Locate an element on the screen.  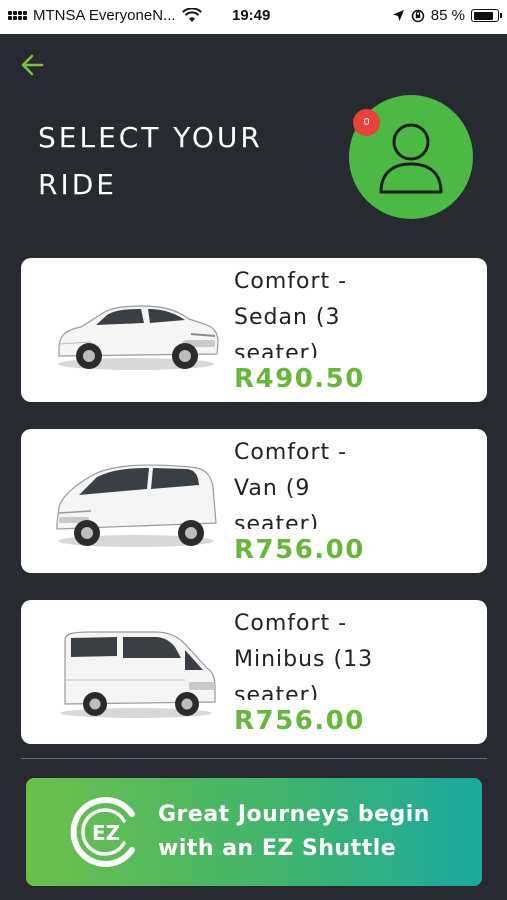
battery-percentage: 85 % is located at coordinates (447, 15).